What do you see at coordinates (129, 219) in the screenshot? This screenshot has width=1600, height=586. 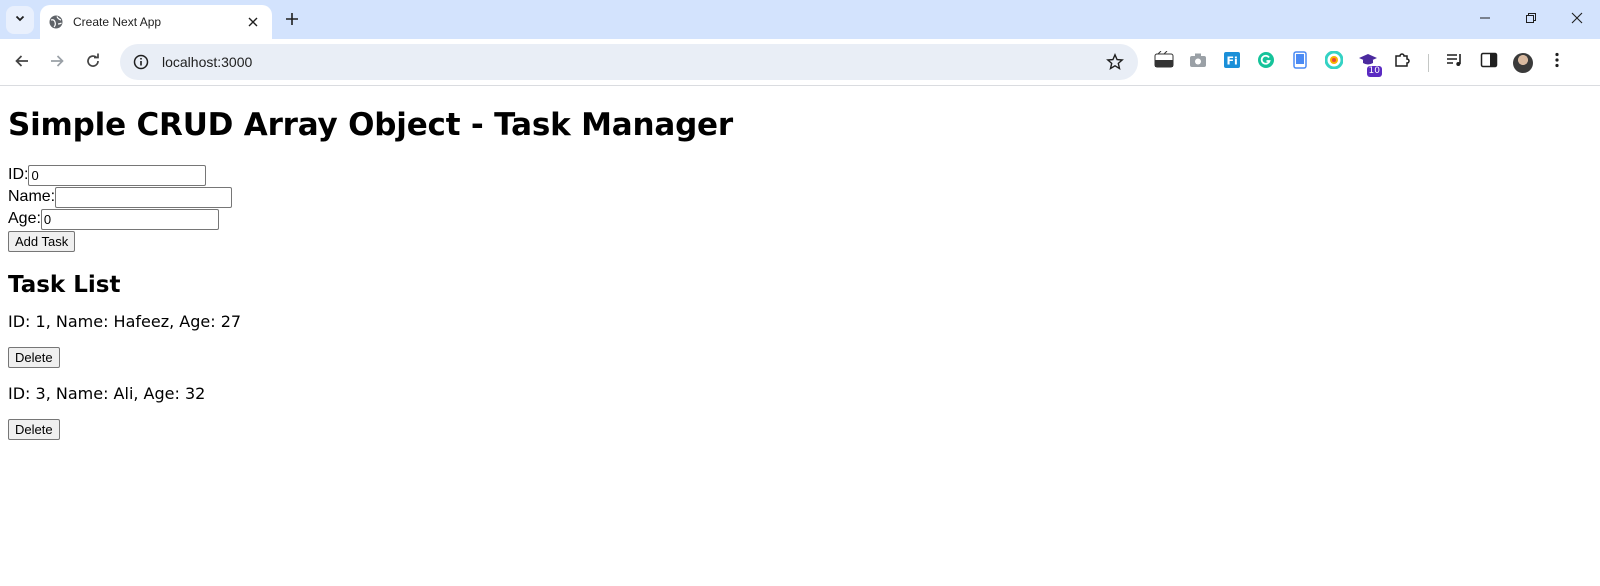 I see `age-input` at bounding box center [129, 219].